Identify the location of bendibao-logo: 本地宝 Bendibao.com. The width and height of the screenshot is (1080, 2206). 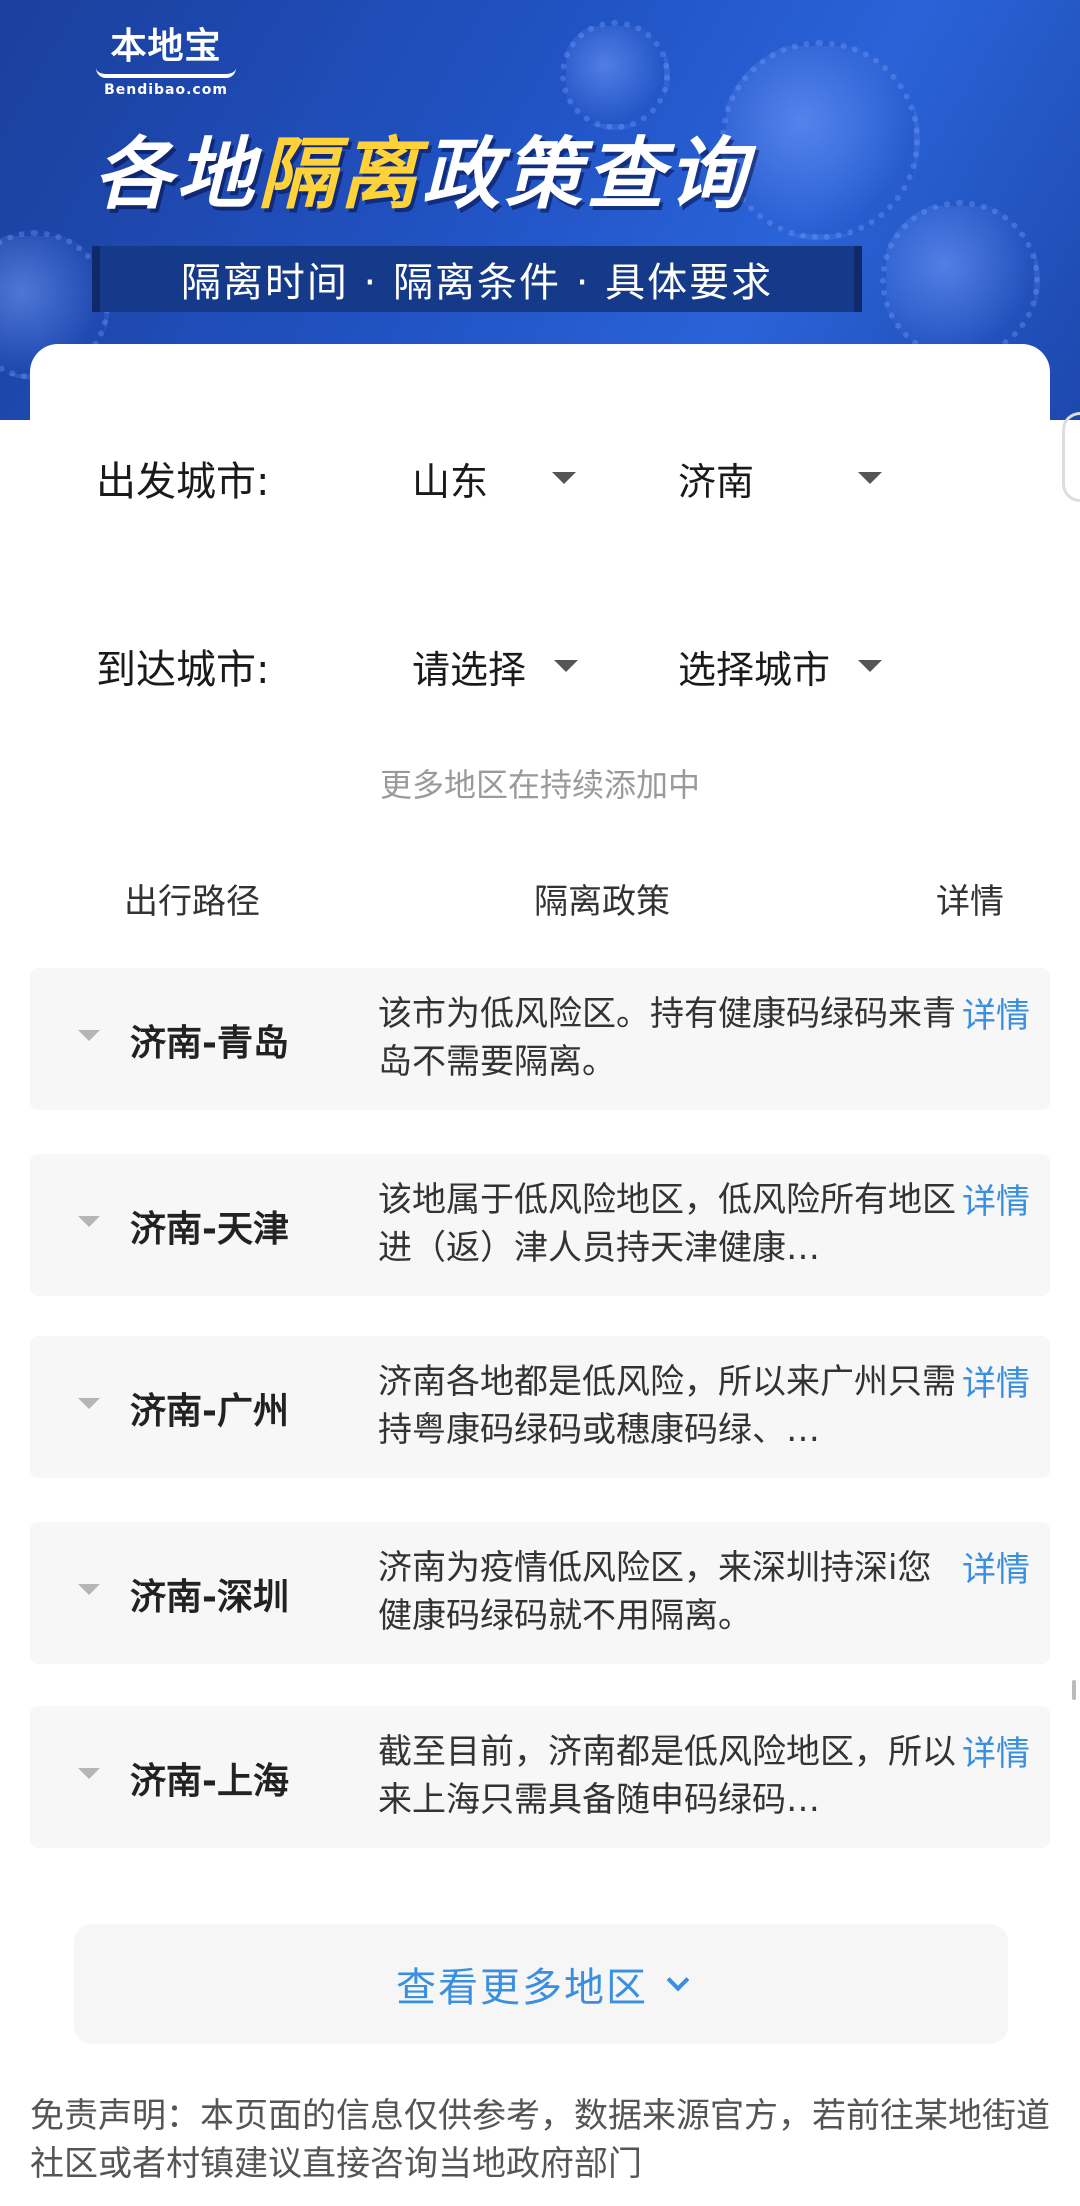
(166, 62).